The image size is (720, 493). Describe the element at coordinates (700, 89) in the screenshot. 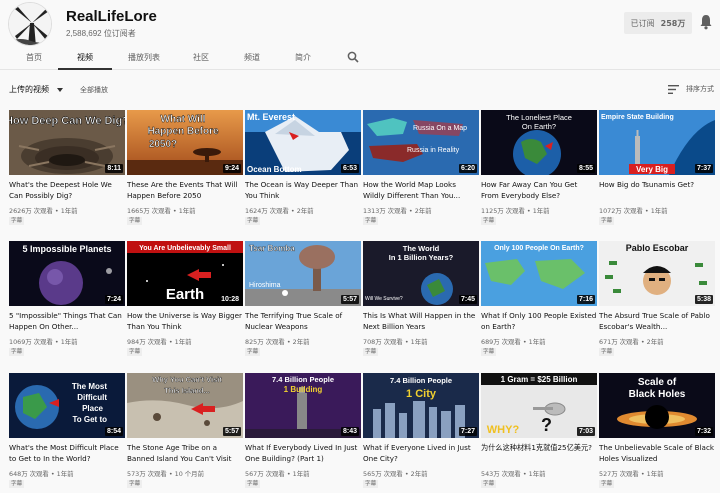

I see `sort-button: 排序方式` at that location.